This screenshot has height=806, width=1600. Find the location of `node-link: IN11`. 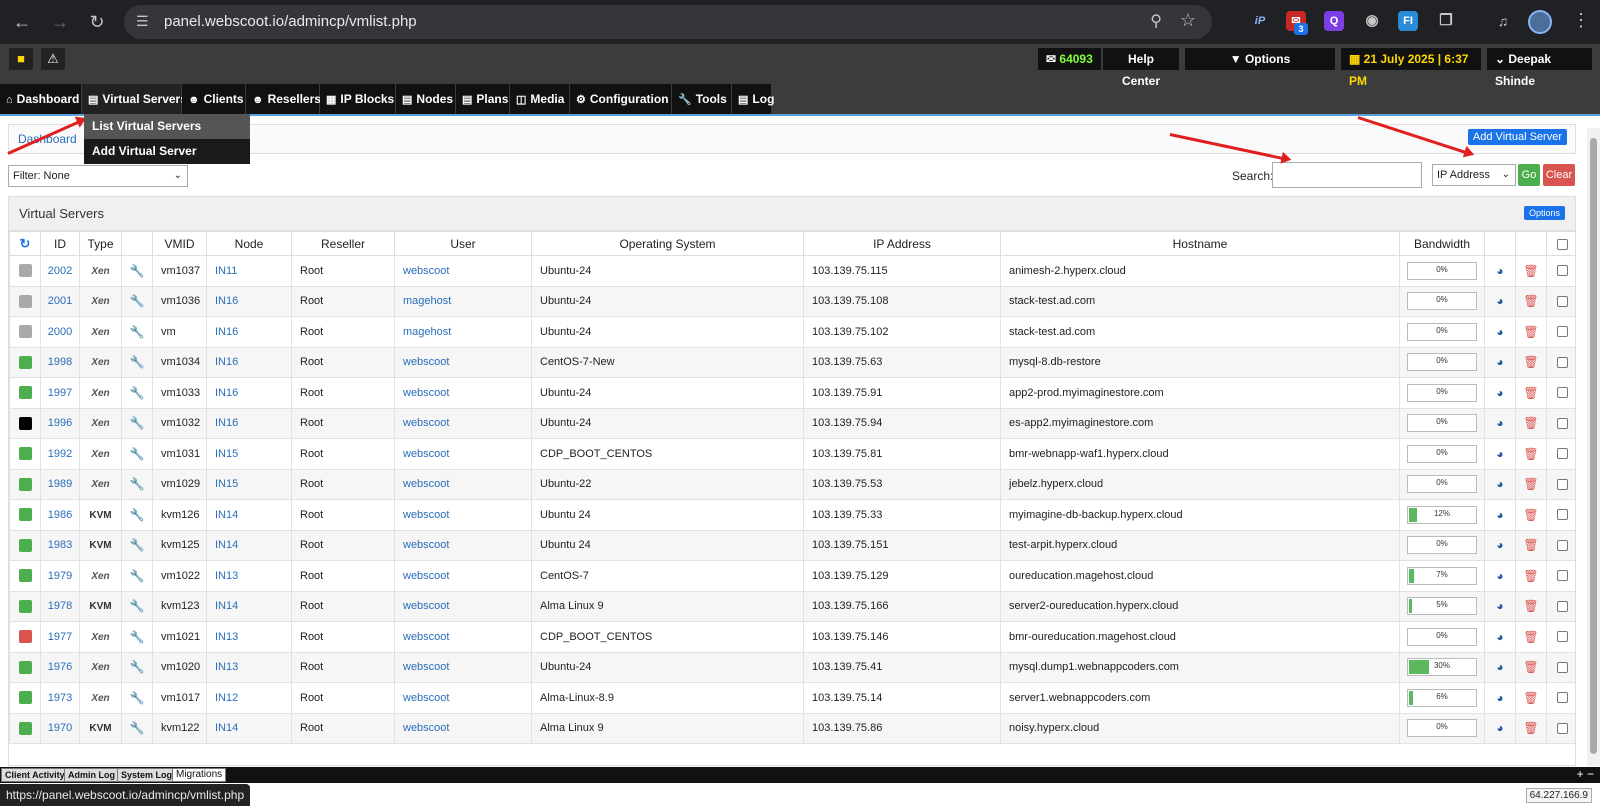

node-link: IN11 is located at coordinates (226, 271).